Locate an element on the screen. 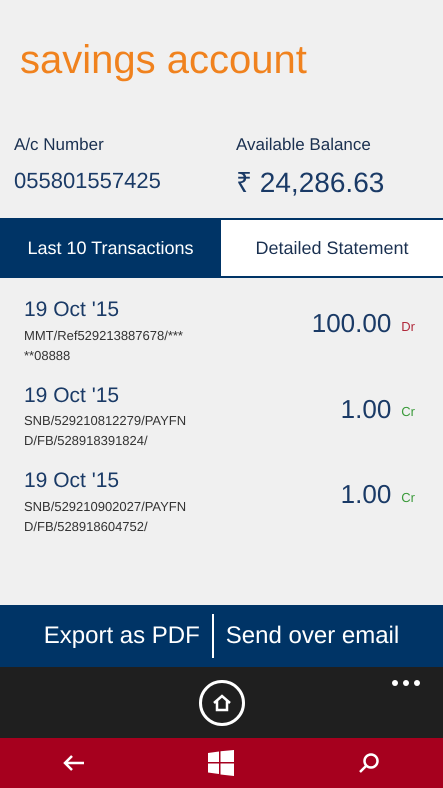 This screenshot has height=788, width=443. more-icon is located at coordinates (406, 683).